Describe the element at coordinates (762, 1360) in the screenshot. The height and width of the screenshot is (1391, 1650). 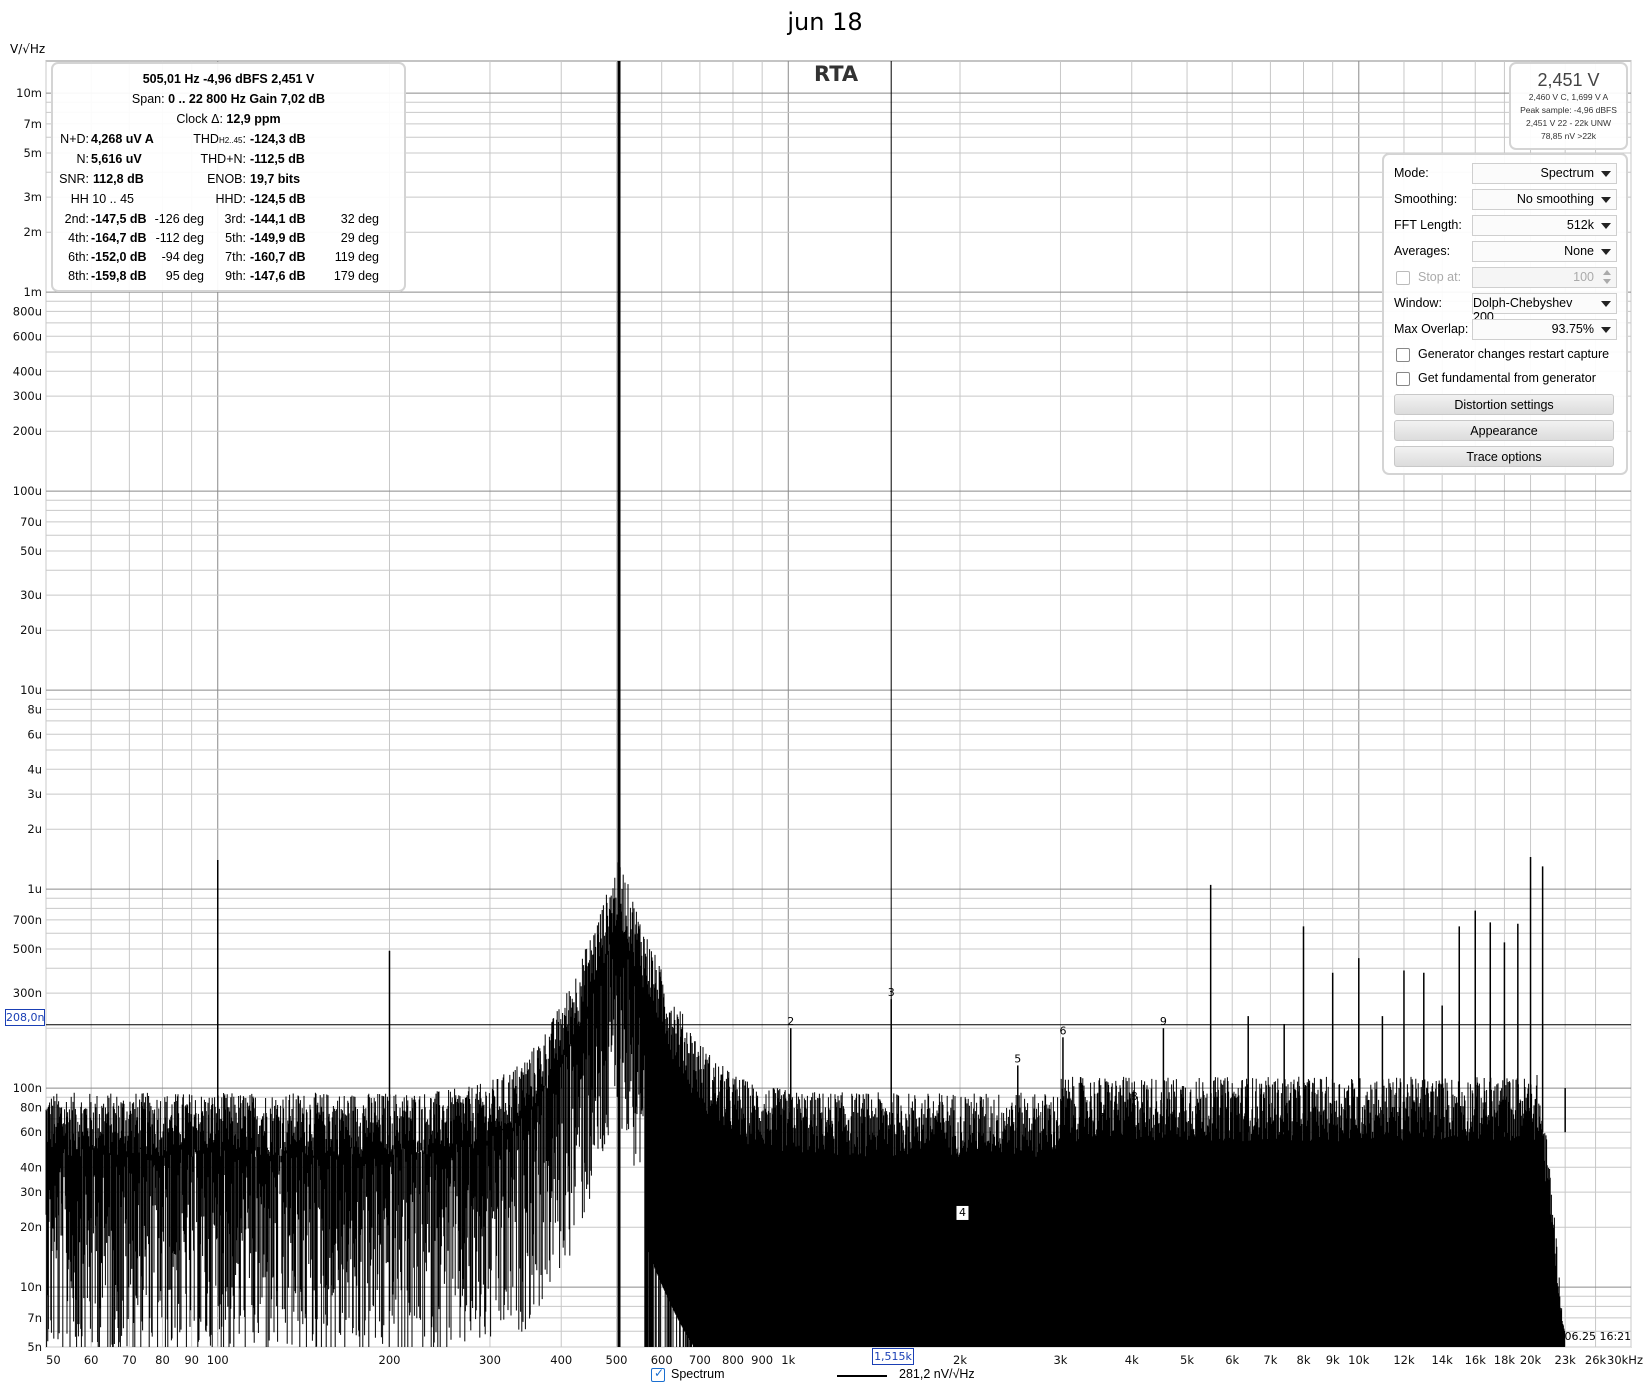
I see `x-tick-label: 900` at that location.